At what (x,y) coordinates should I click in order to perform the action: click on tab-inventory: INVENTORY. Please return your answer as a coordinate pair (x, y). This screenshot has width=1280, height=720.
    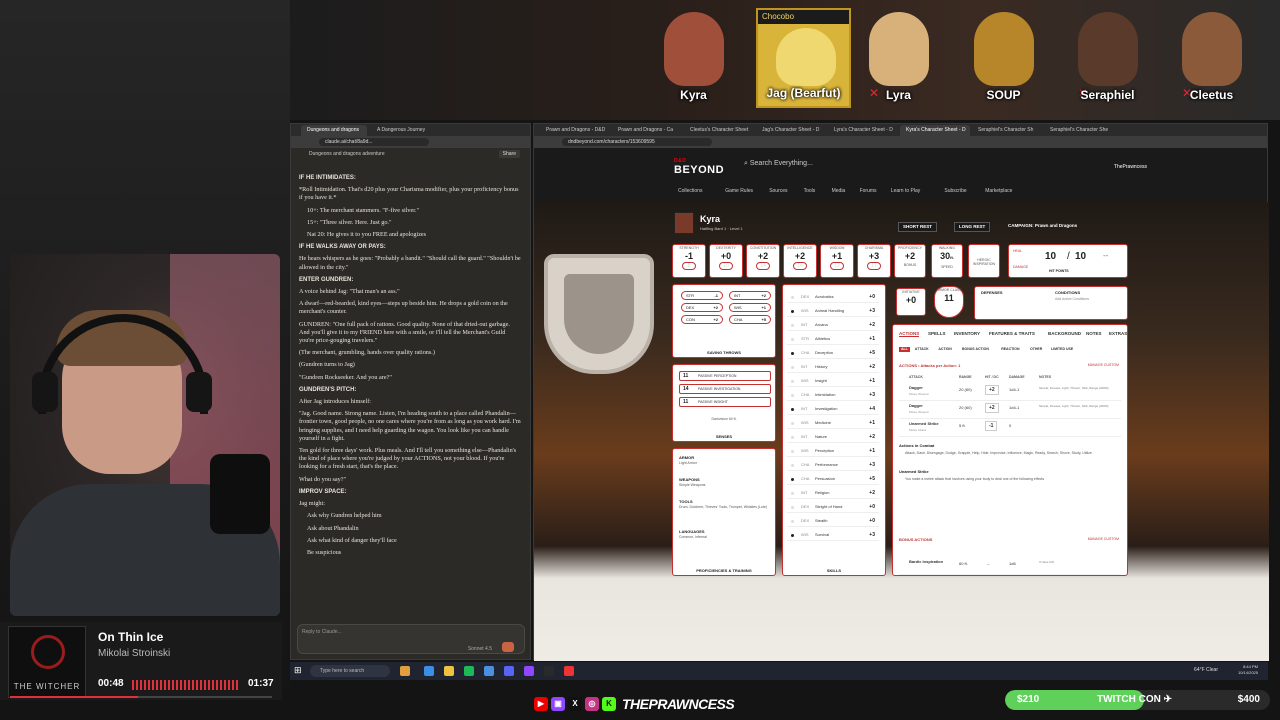
    Looking at the image, I should click on (967, 333).